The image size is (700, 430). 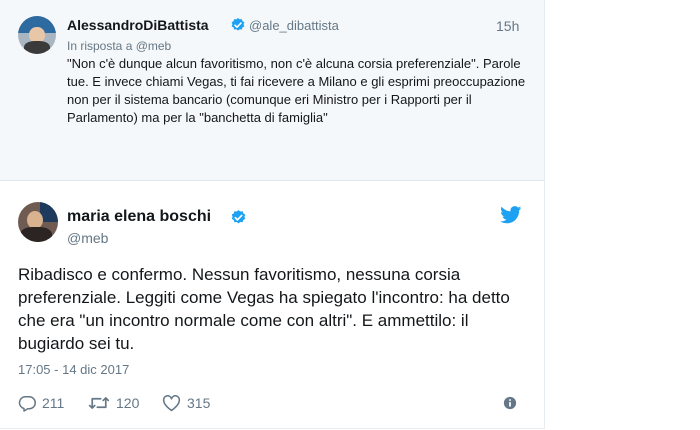 I want to click on info-icon, so click(x=510, y=405).